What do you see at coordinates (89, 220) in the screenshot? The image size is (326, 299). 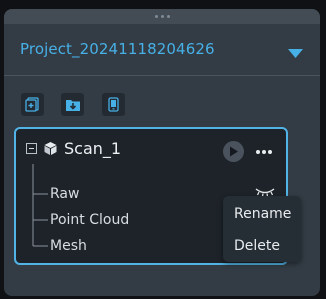 I see `tree-item-point-cloud: Point Cloud` at bounding box center [89, 220].